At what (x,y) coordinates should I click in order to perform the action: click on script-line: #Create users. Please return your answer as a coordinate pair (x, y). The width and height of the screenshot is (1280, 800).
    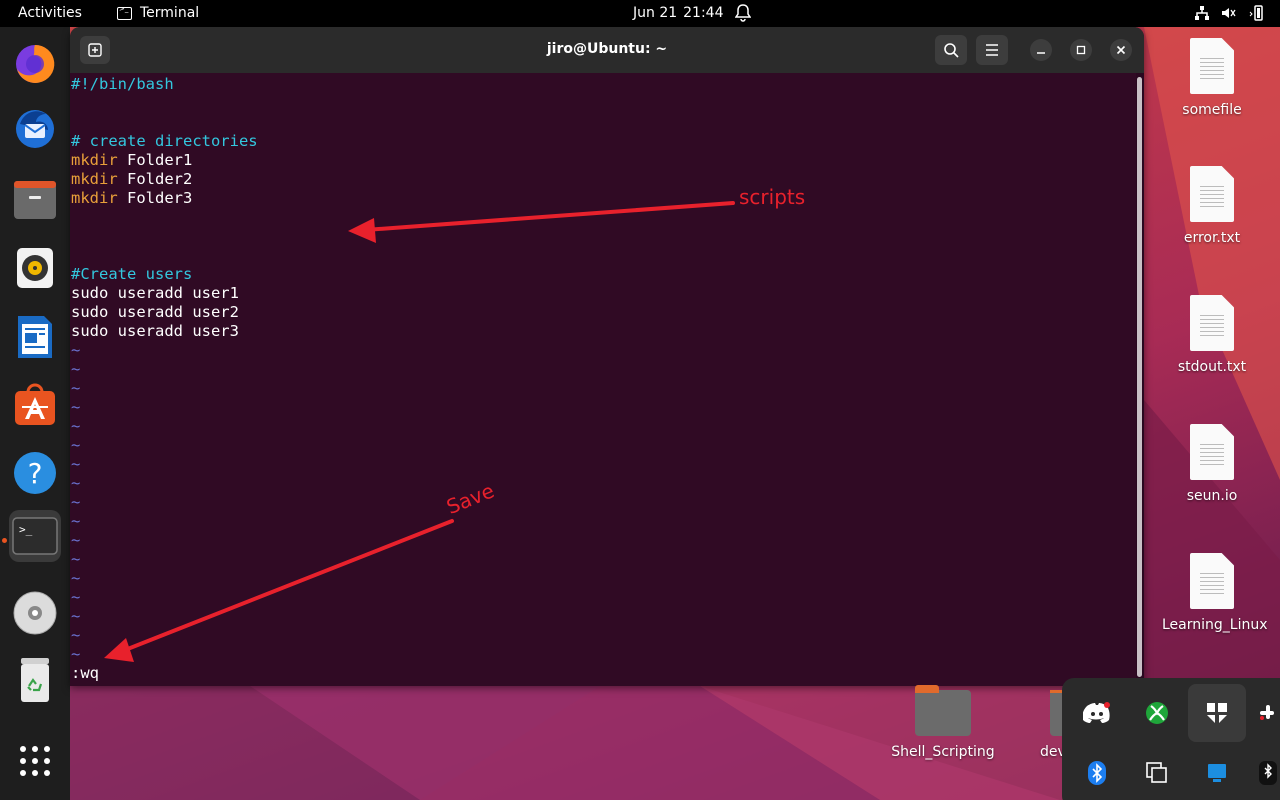
    Looking at the image, I should click on (132, 274).